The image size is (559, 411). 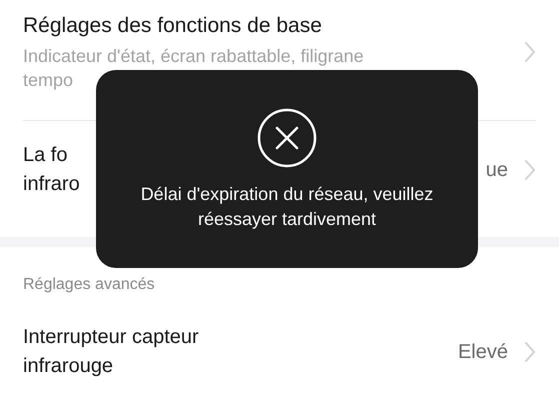 I want to click on setting-title: infraro, so click(x=51, y=184).